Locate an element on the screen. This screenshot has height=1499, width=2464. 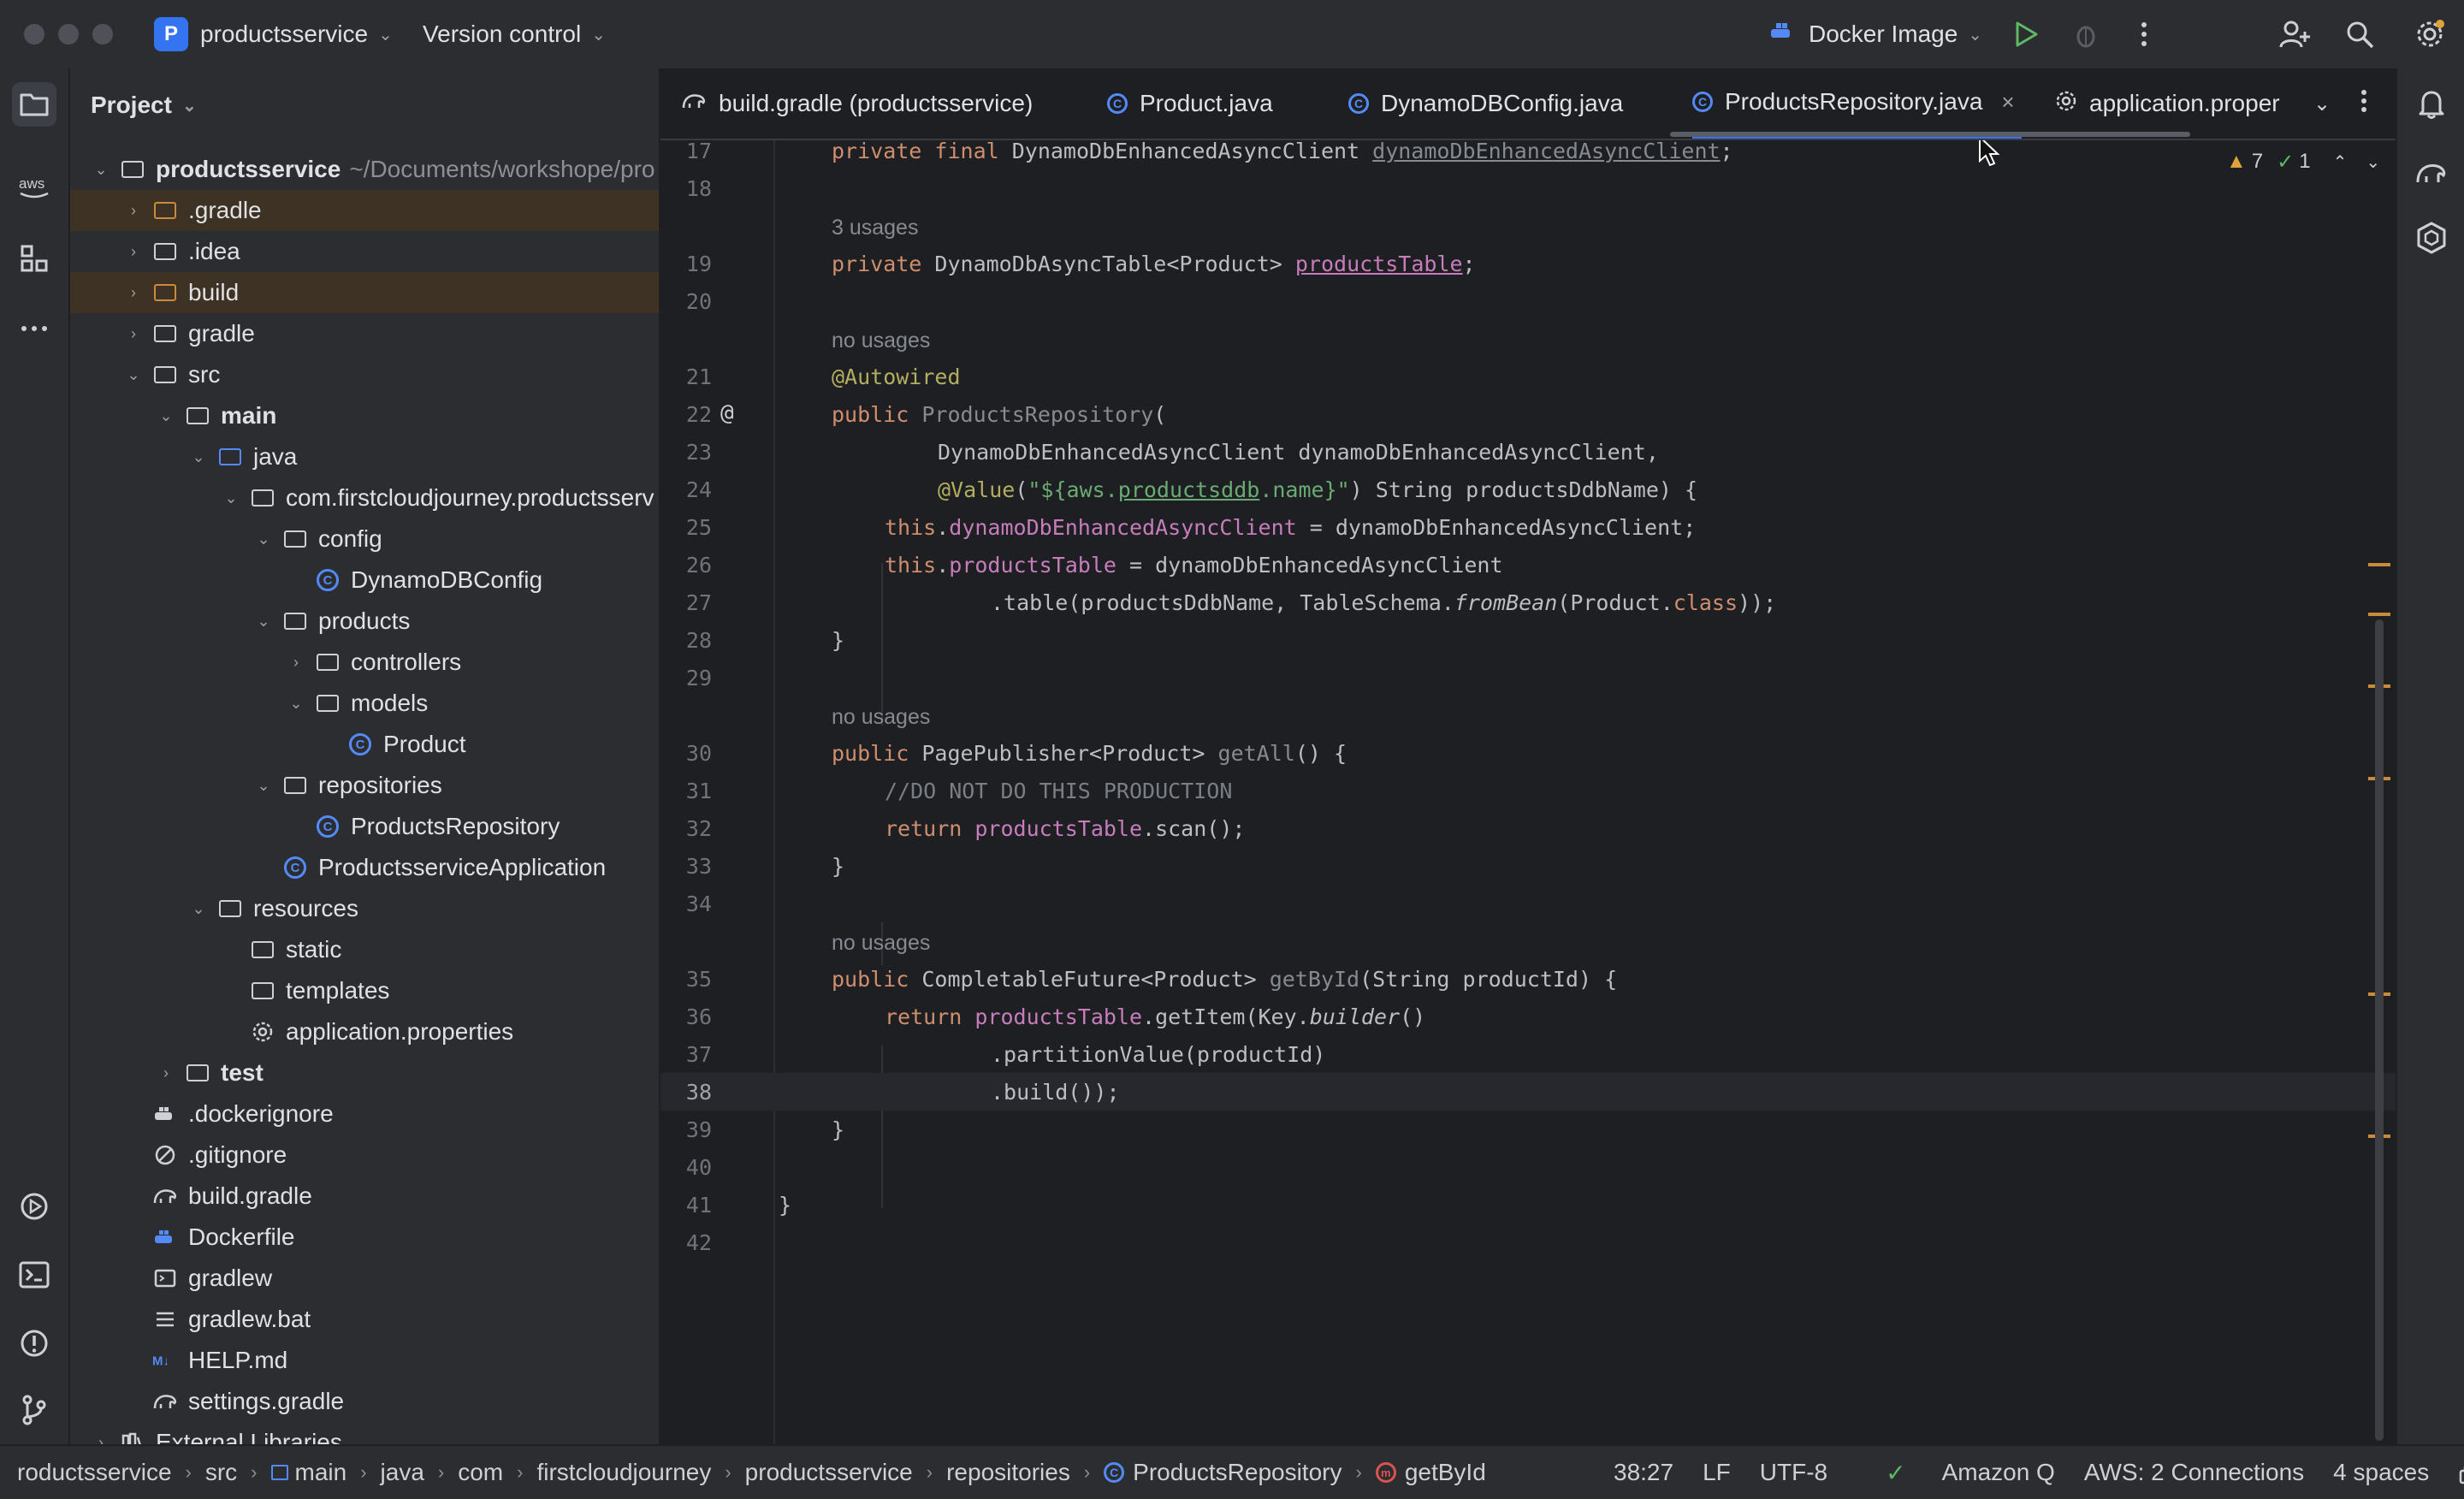
tree-item-src: ⌄ src is located at coordinates (364, 375).